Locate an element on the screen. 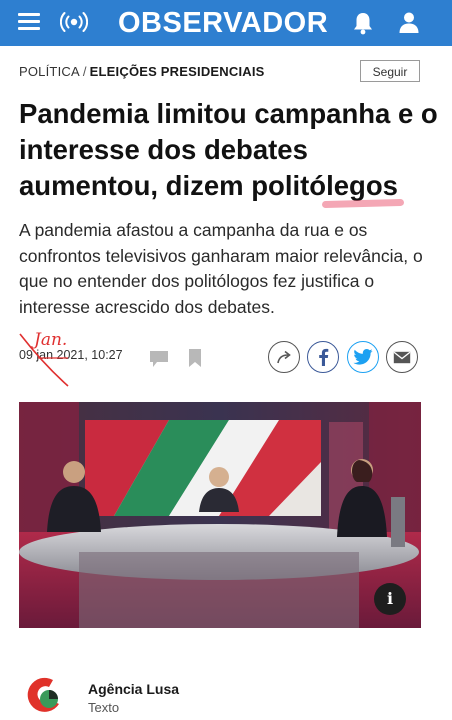 The height and width of the screenshot is (720, 452). share-icon is located at coordinates (284, 357).